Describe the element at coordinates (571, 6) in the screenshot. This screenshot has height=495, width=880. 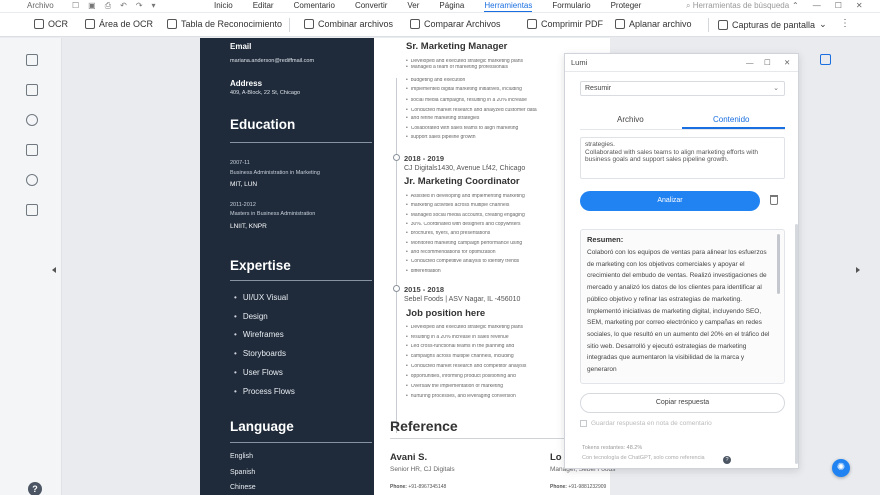
I see `menu-formulario: Formulario` at that location.